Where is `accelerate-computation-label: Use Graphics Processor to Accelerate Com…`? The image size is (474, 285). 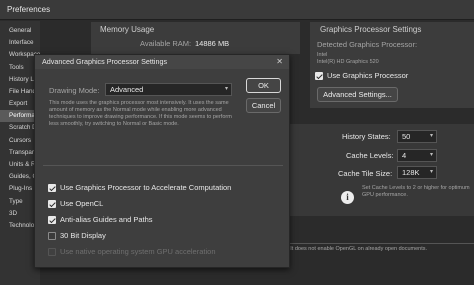 accelerate-computation-label: Use Graphics Processor to Accelerate Com… is located at coordinates (146, 187).